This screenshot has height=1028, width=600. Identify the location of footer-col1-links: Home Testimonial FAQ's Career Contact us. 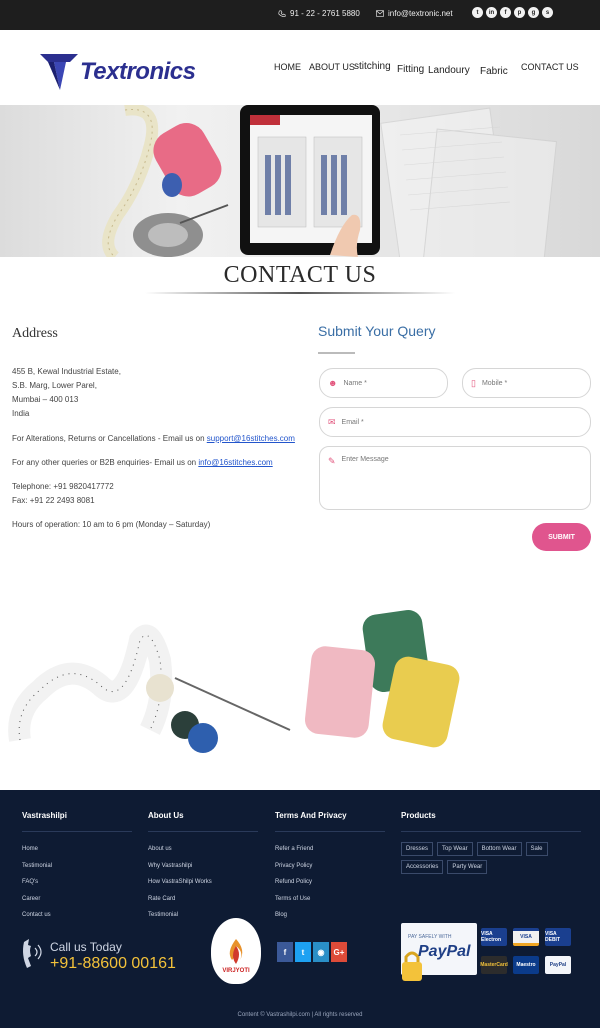
(37, 882).